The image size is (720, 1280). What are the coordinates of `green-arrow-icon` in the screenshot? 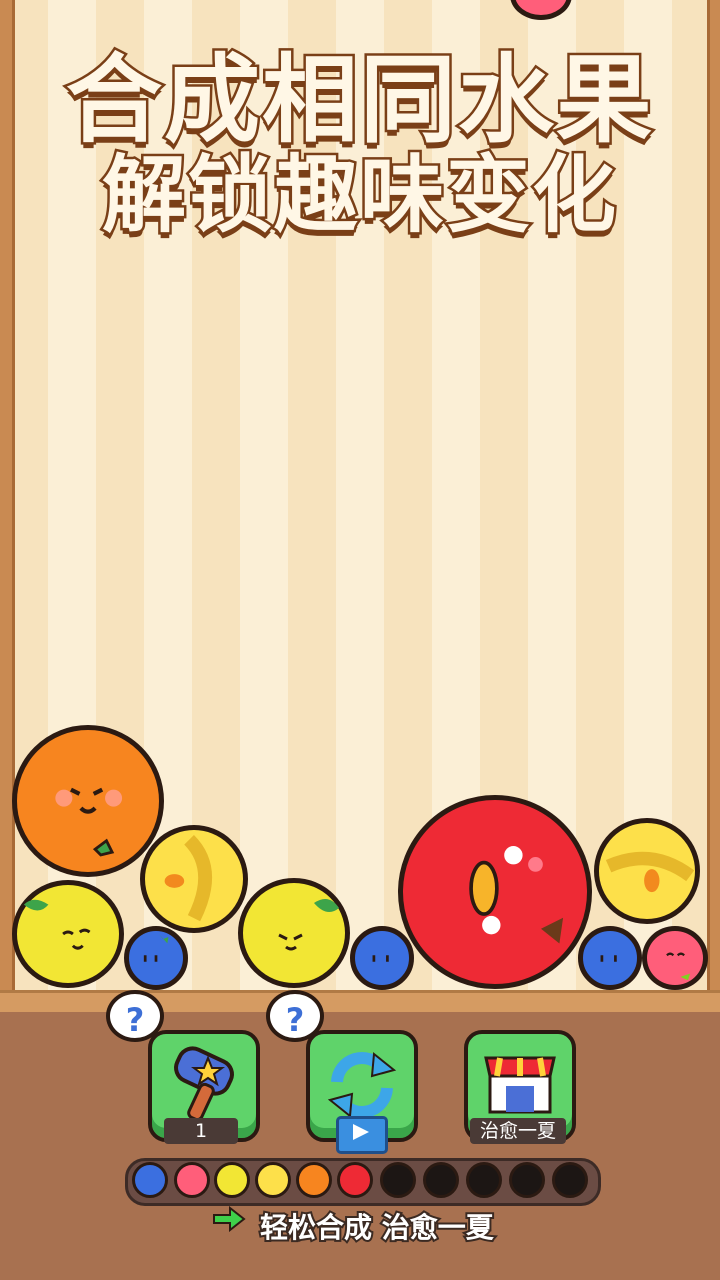 It's located at (229, 1219).